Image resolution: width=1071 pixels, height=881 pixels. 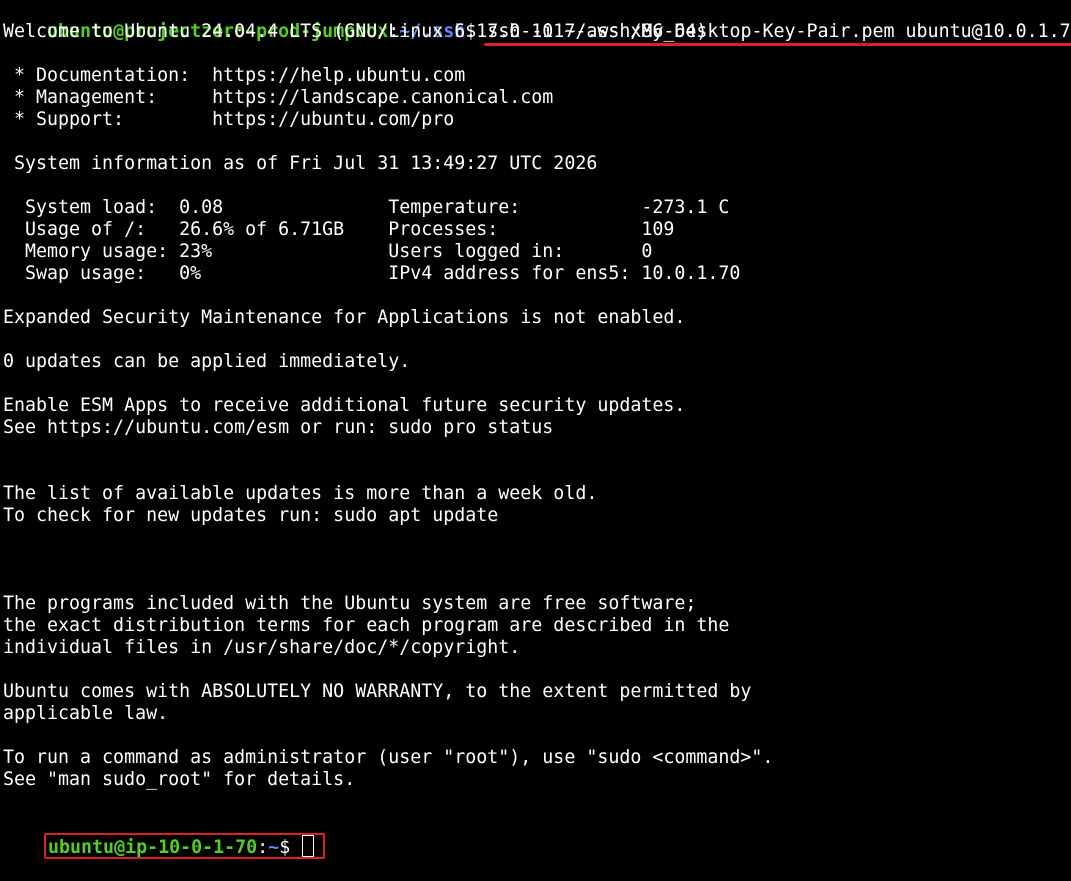 What do you see at coordinates (229, 119) in the screenshot?
I see `support-line: * Support: https://ubuntu.com/pro` at bounding box center [229, 119].